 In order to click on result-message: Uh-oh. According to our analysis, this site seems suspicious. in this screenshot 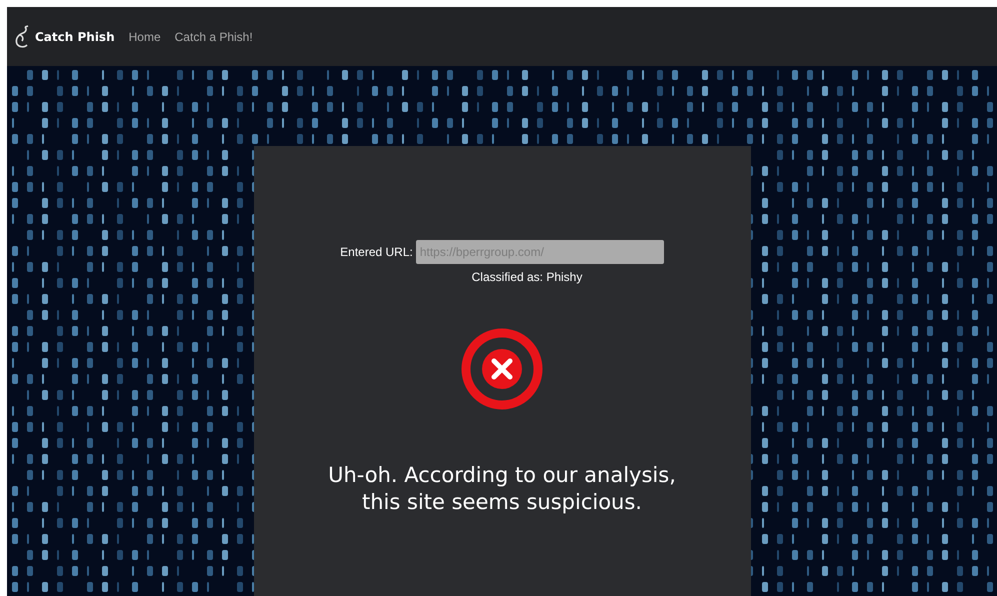, I will do `click(502, 489)`.